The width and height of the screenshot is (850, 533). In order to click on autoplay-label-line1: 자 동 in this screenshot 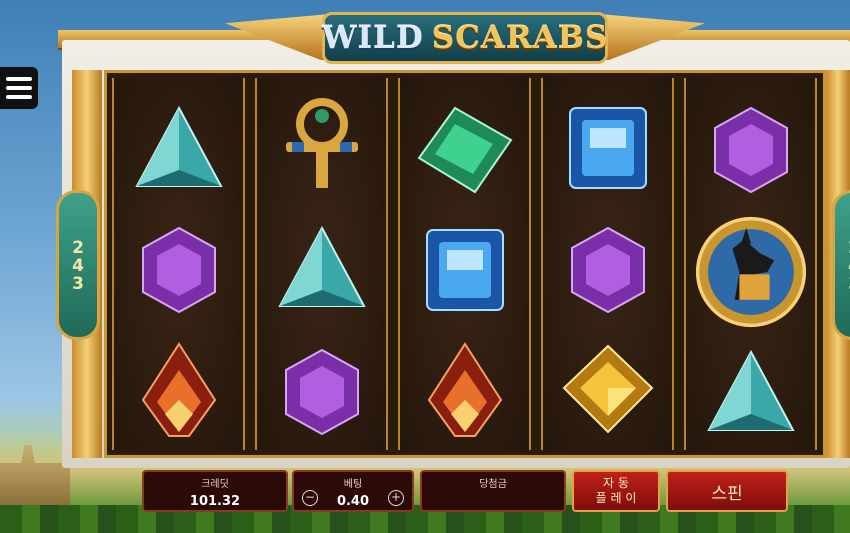, I will do `click(616, 483)`.